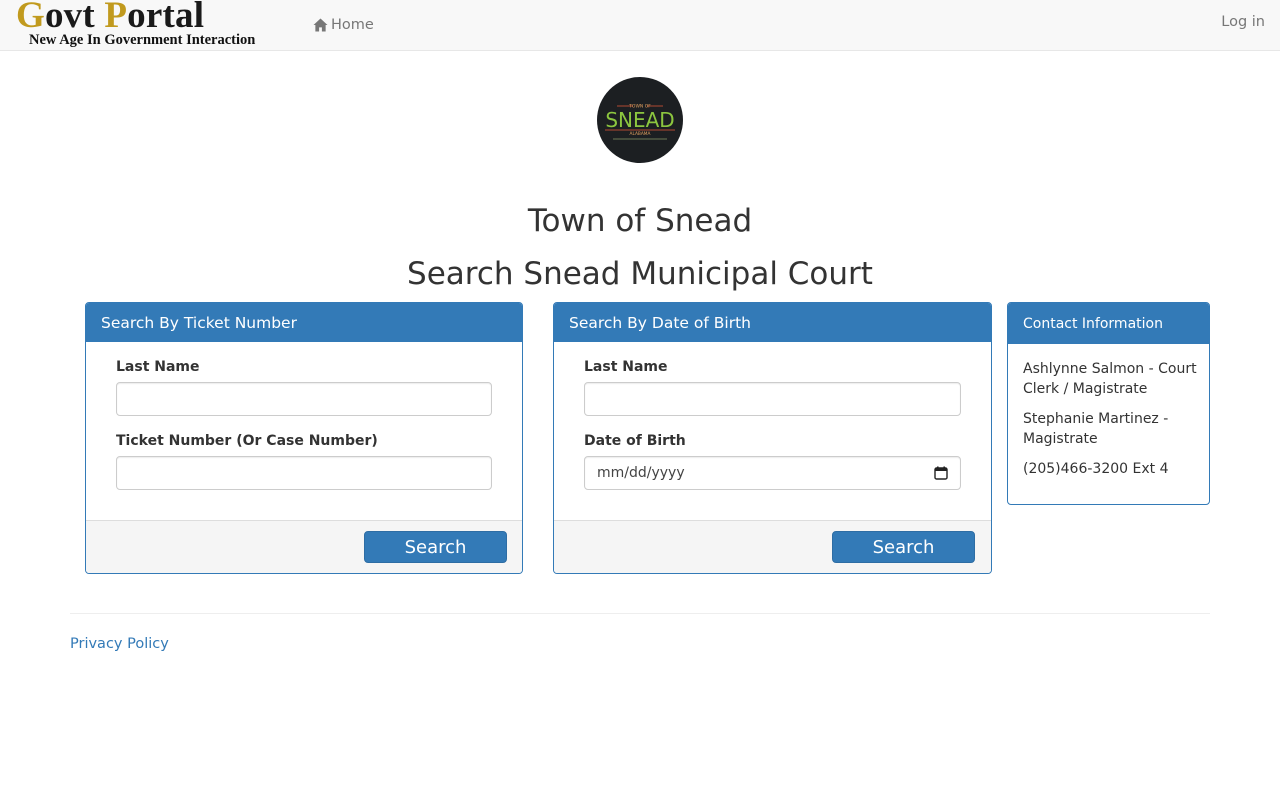 The width and height of the screenshot is (1280, 800). I want to click on ticket-last-name-label: Last Name, so click(158, 367).